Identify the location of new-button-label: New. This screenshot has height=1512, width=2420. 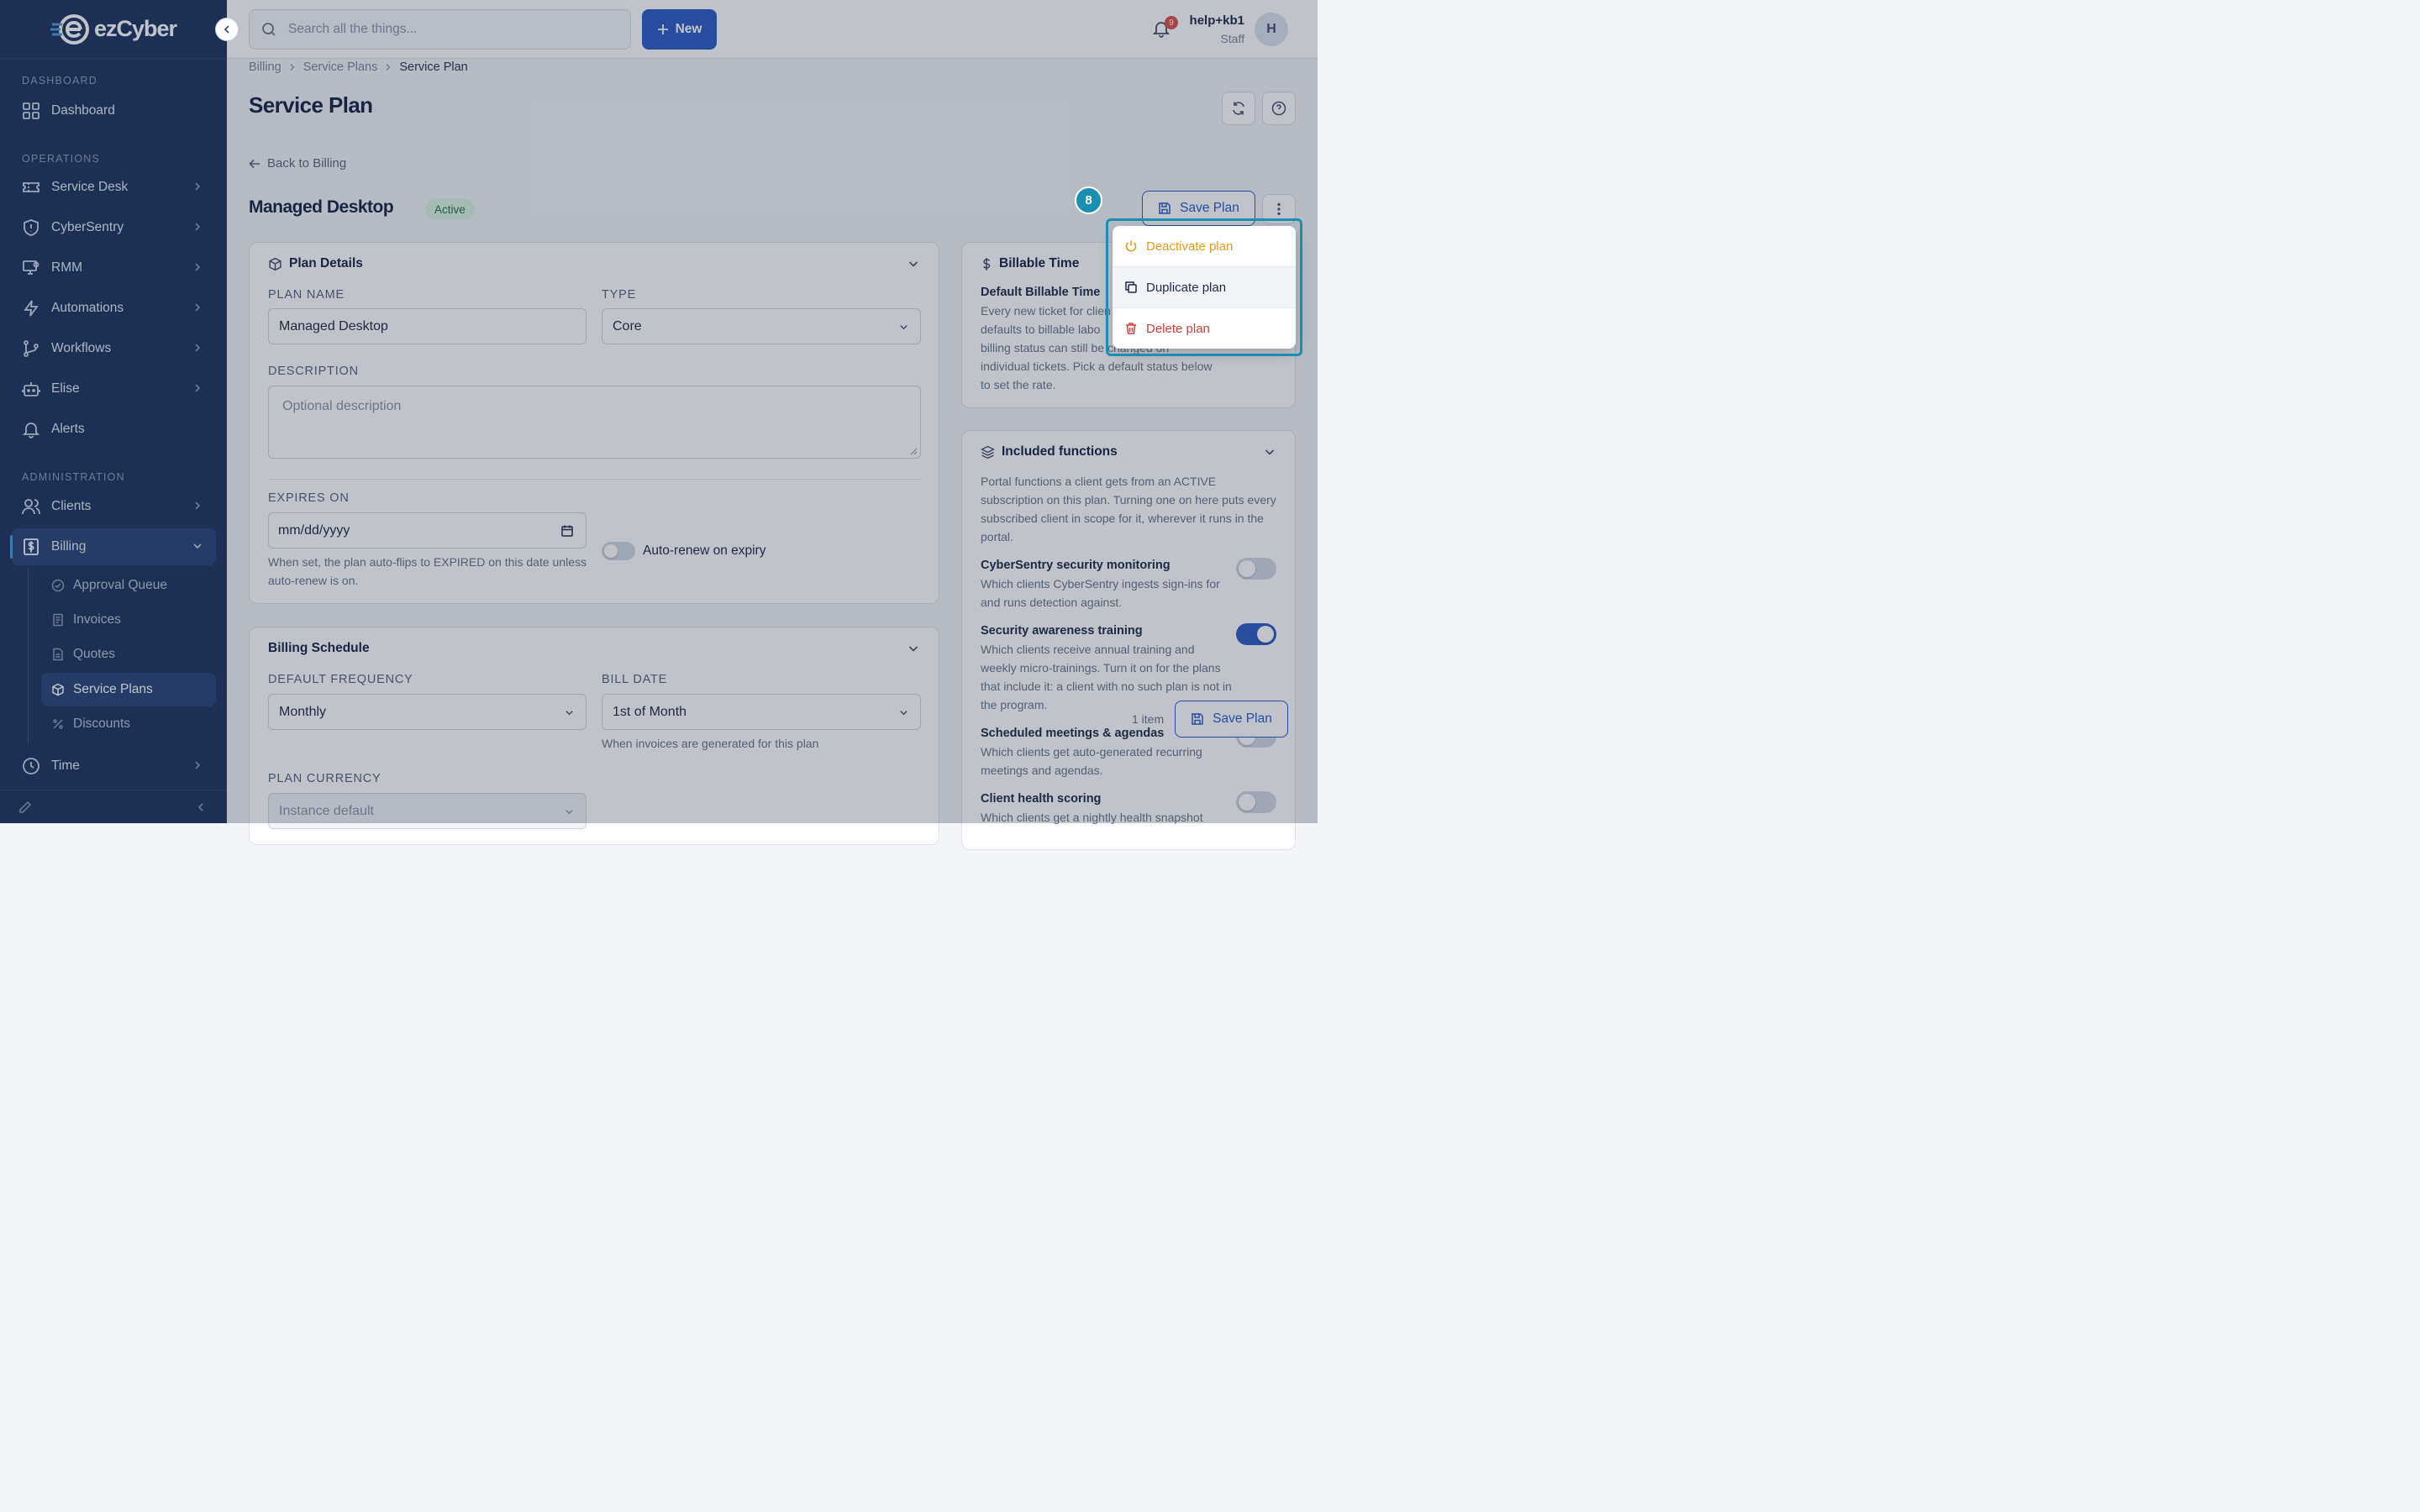
(688, 29).